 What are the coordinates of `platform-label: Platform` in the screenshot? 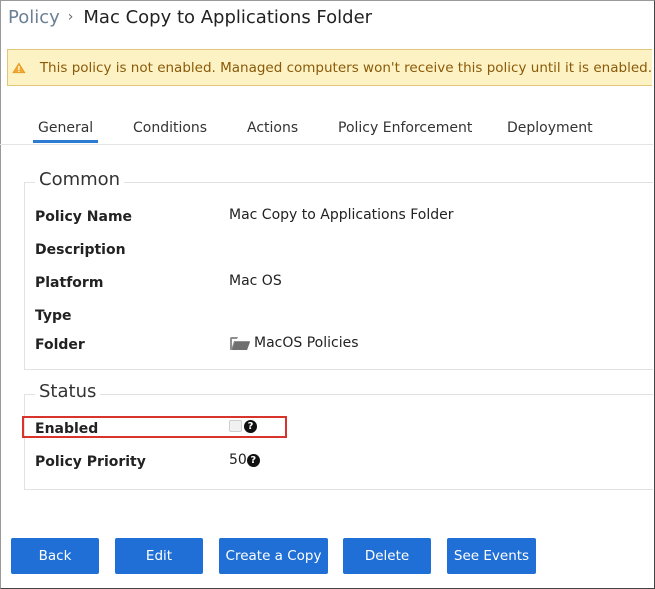 It's located at (69, 283).